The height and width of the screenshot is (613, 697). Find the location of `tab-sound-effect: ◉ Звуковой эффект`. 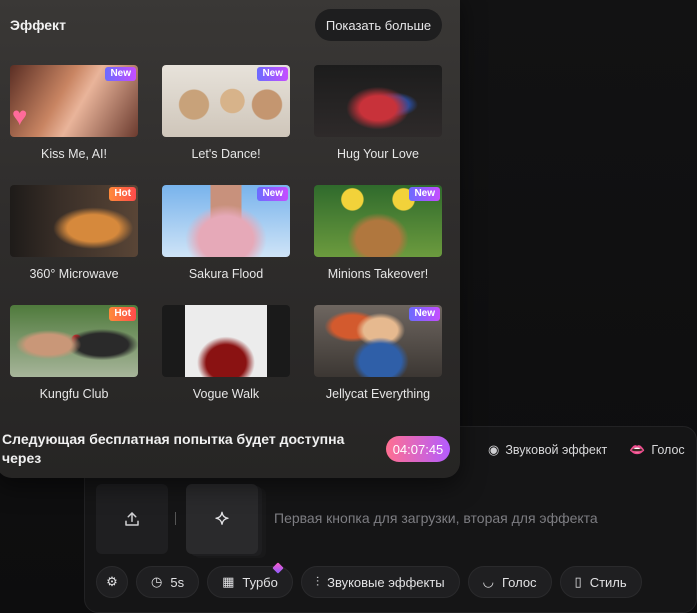

tab-sound-effect: ◉ Звуковой эффект is located at coordinates (547, 450).